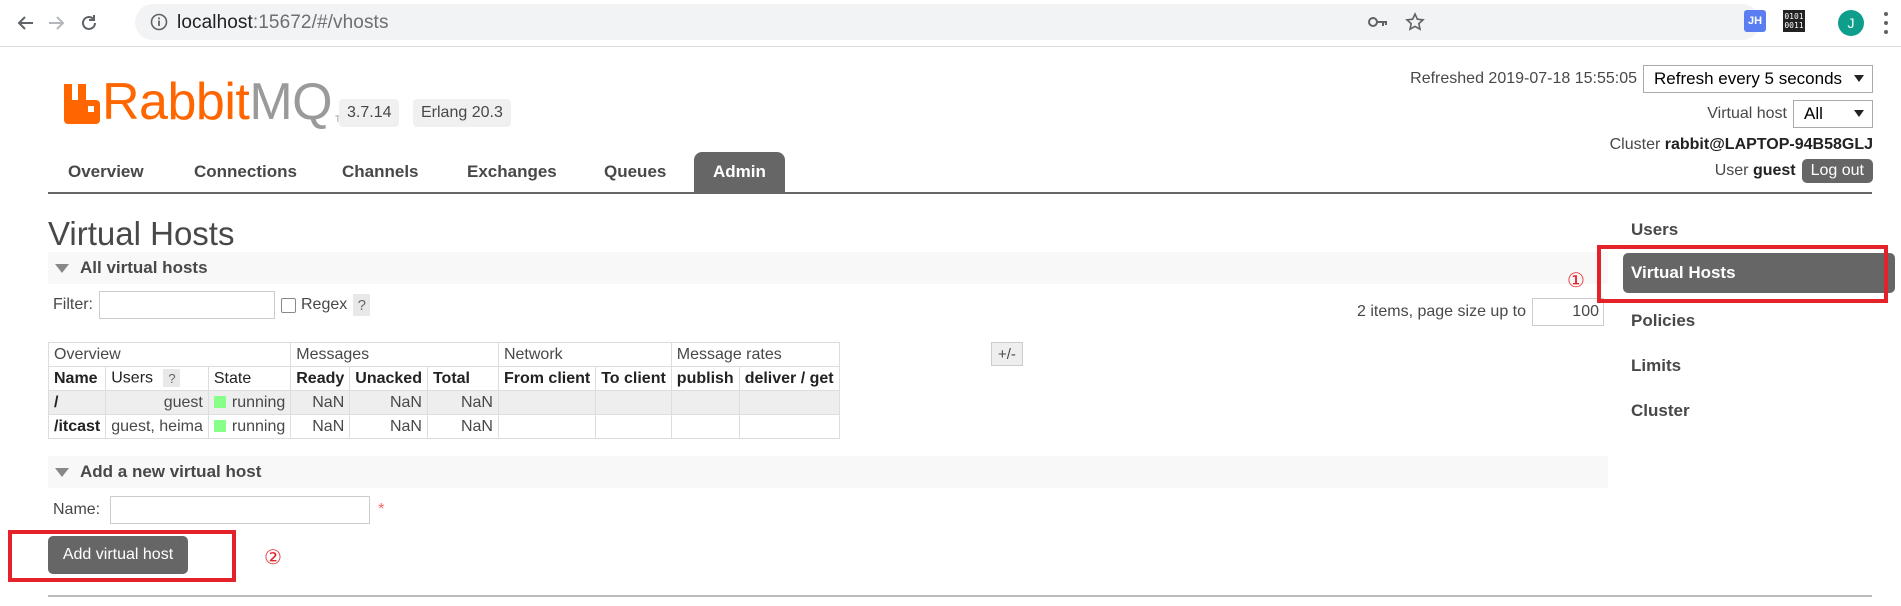  I want to click on extension-binary-icon: 0101 0011, so click(1794, 21).